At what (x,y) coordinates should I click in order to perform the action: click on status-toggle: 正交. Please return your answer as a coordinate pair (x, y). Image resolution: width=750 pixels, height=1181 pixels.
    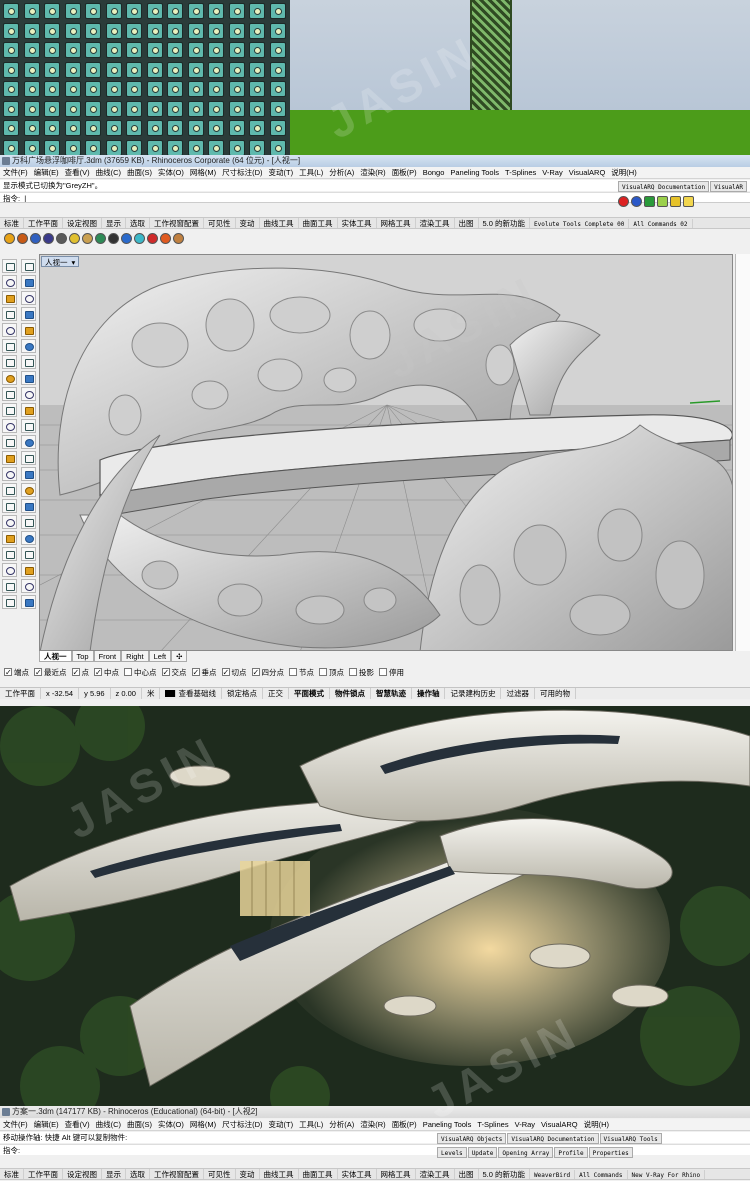
    Looking at the image, I should click on (276, 693).